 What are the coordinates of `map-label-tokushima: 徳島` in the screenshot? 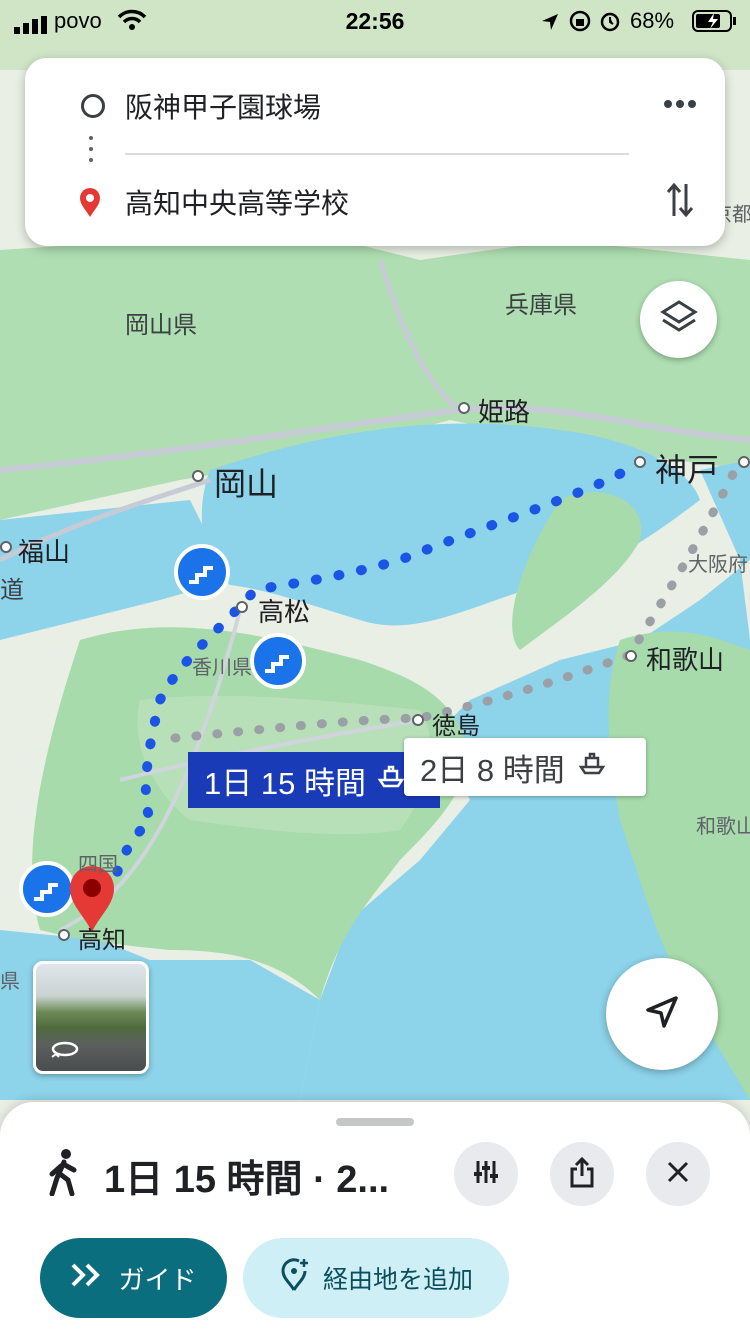 It's located at (456, 726).